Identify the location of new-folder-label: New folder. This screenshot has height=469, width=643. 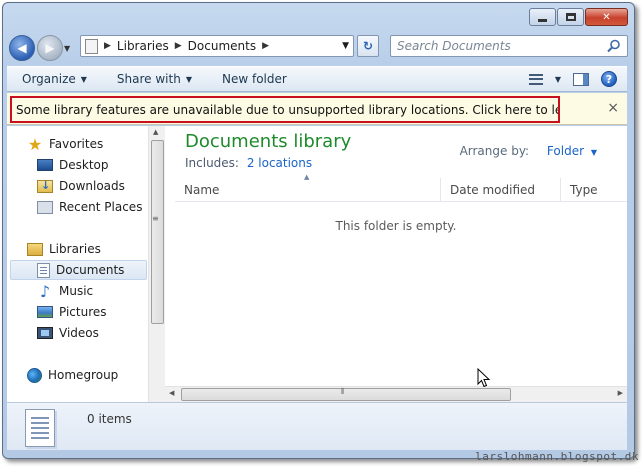
(254, 79).